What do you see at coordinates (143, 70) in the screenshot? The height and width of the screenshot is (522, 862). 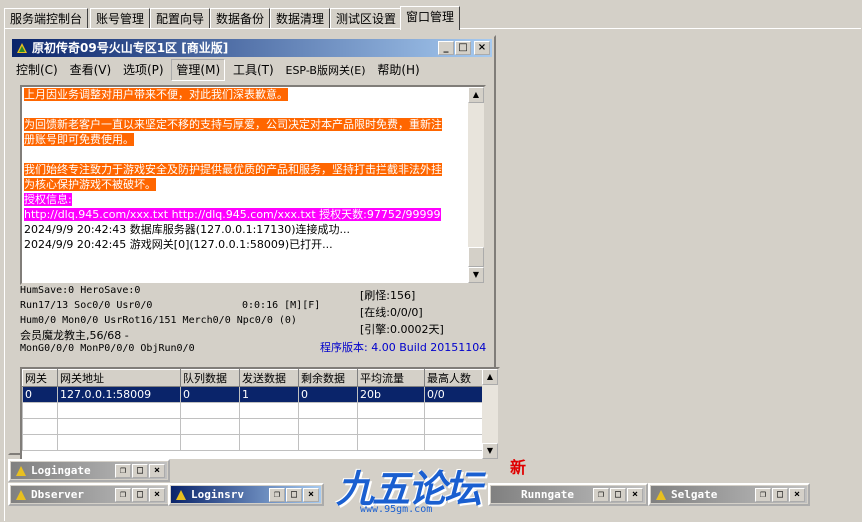 I see `menu-options: 选项(P)` at bounding box center [143, 70].